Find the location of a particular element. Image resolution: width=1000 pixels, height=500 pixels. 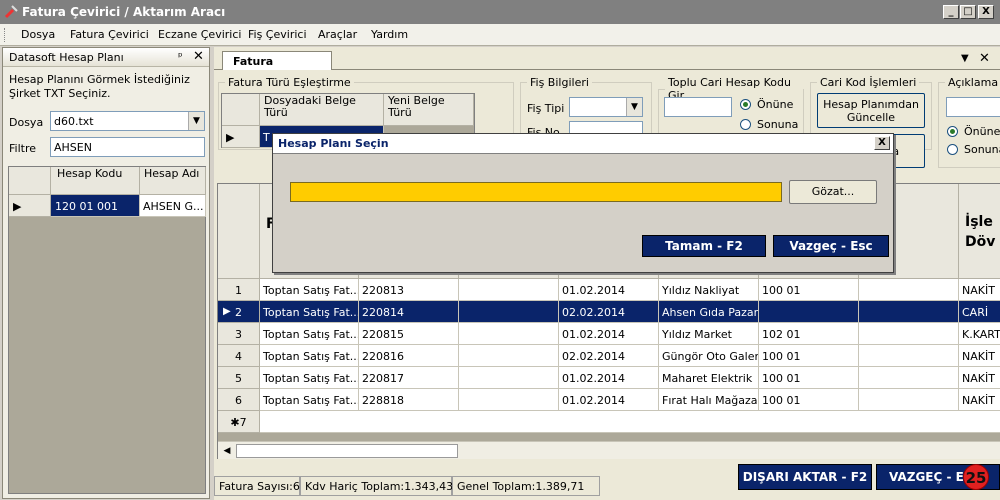

row-number: 5 is located at coordinates (239, 378).